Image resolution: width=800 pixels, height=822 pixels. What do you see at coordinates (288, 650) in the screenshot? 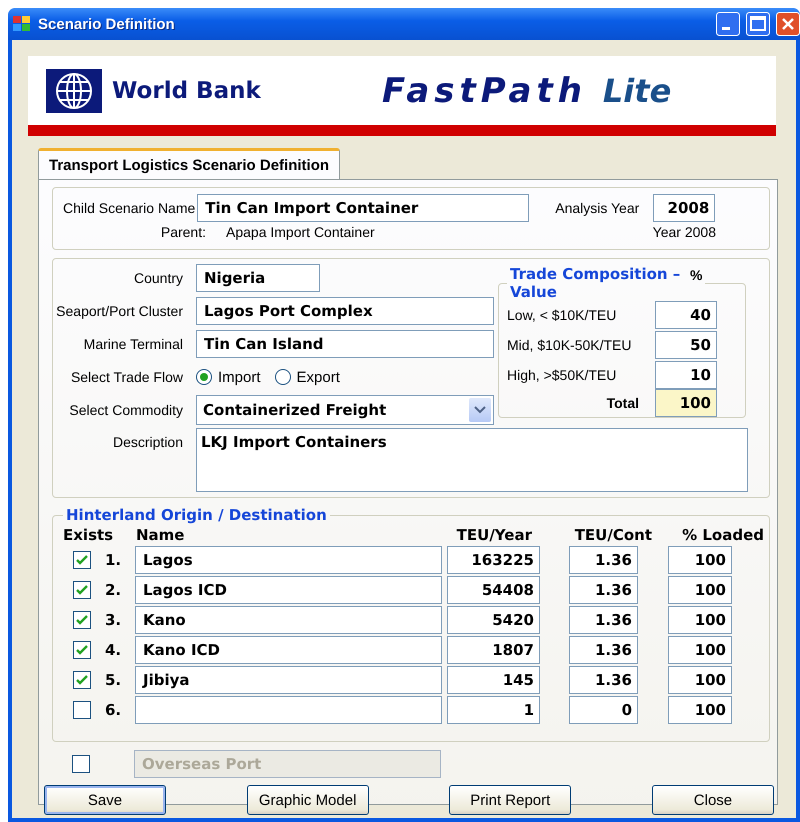
I see `name-field: Kano ICD` at bounding box center [288, 650].